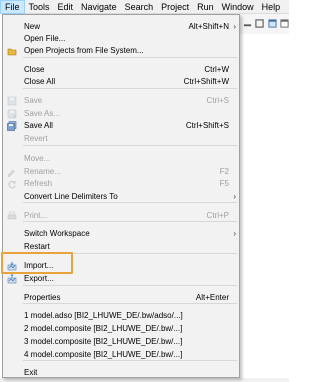 The image size is (320, 382). Describe the element at coordinates (206, 81) in the screenshot. I see `menu-item-shortcut: Ctrl+Shift+W` at that location.